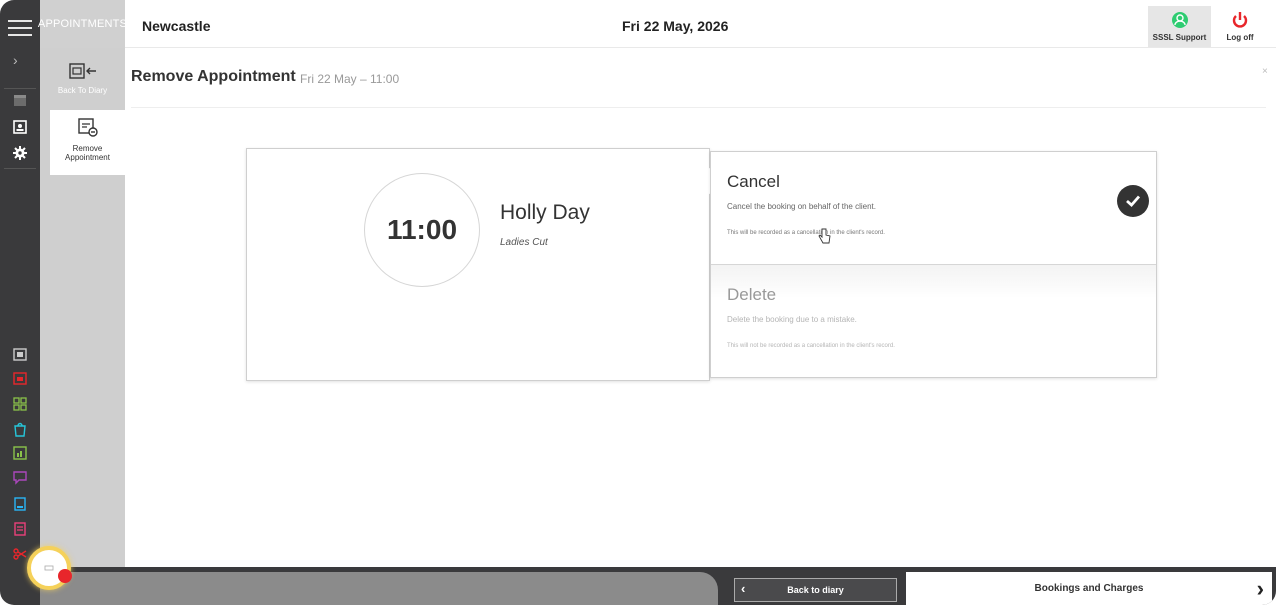 This screenshot has width=1276, height=605. Describe the element at coordinates (20, 28) in the screenshot. I see `menu-icon` at that location.